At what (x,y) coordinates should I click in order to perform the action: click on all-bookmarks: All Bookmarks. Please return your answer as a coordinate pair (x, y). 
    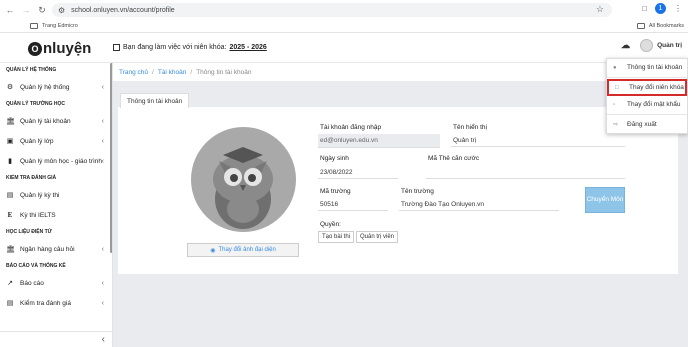
    Looking at the image, I should click on (666, 26).